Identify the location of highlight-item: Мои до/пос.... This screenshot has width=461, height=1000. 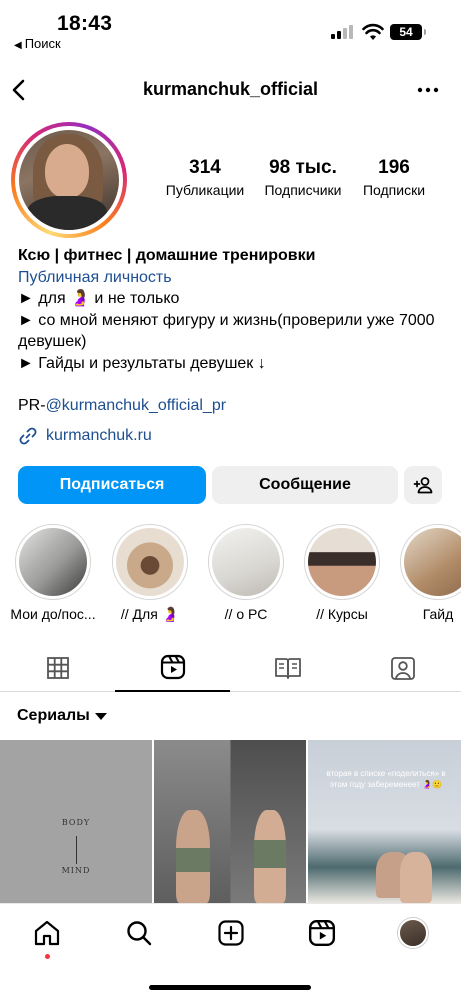
(53, 573).